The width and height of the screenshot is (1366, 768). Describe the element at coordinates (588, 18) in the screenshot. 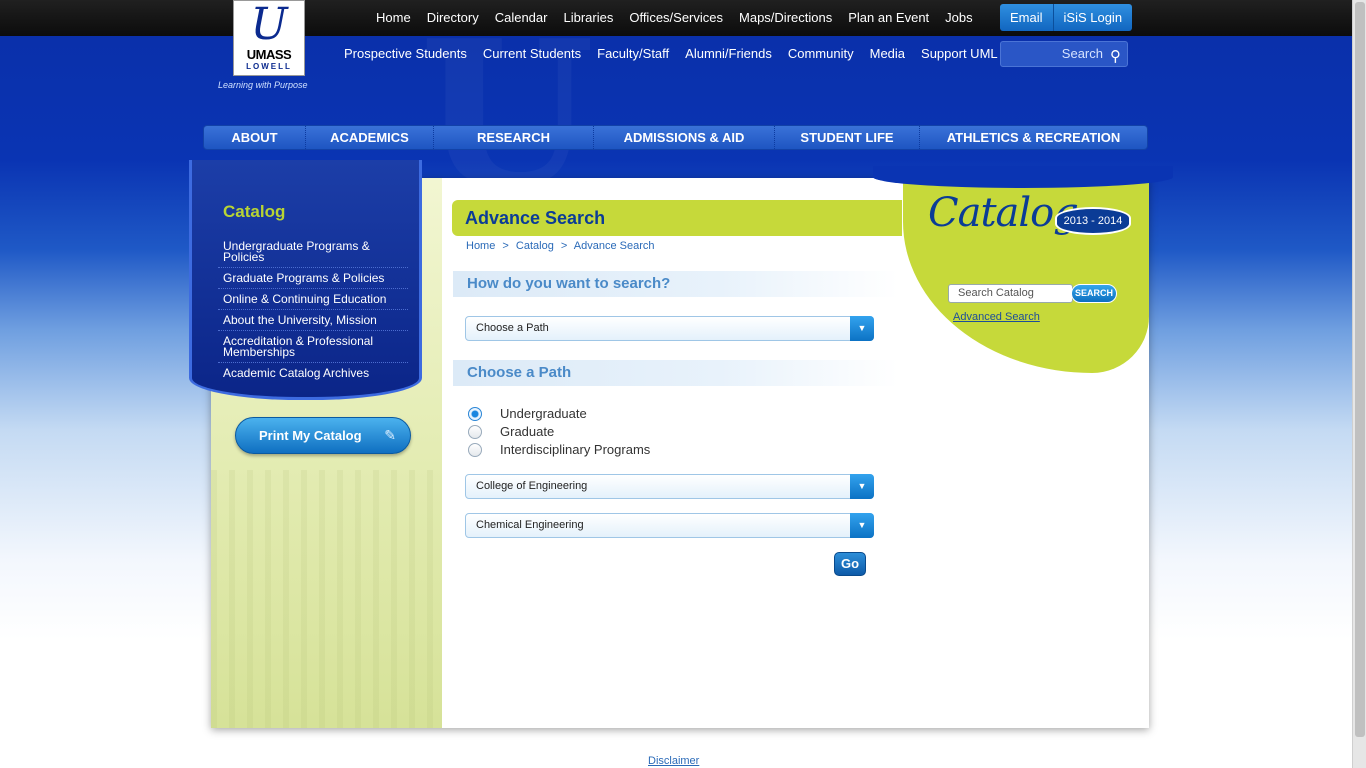

I see `topnav-libraries: Libraries` at that location.